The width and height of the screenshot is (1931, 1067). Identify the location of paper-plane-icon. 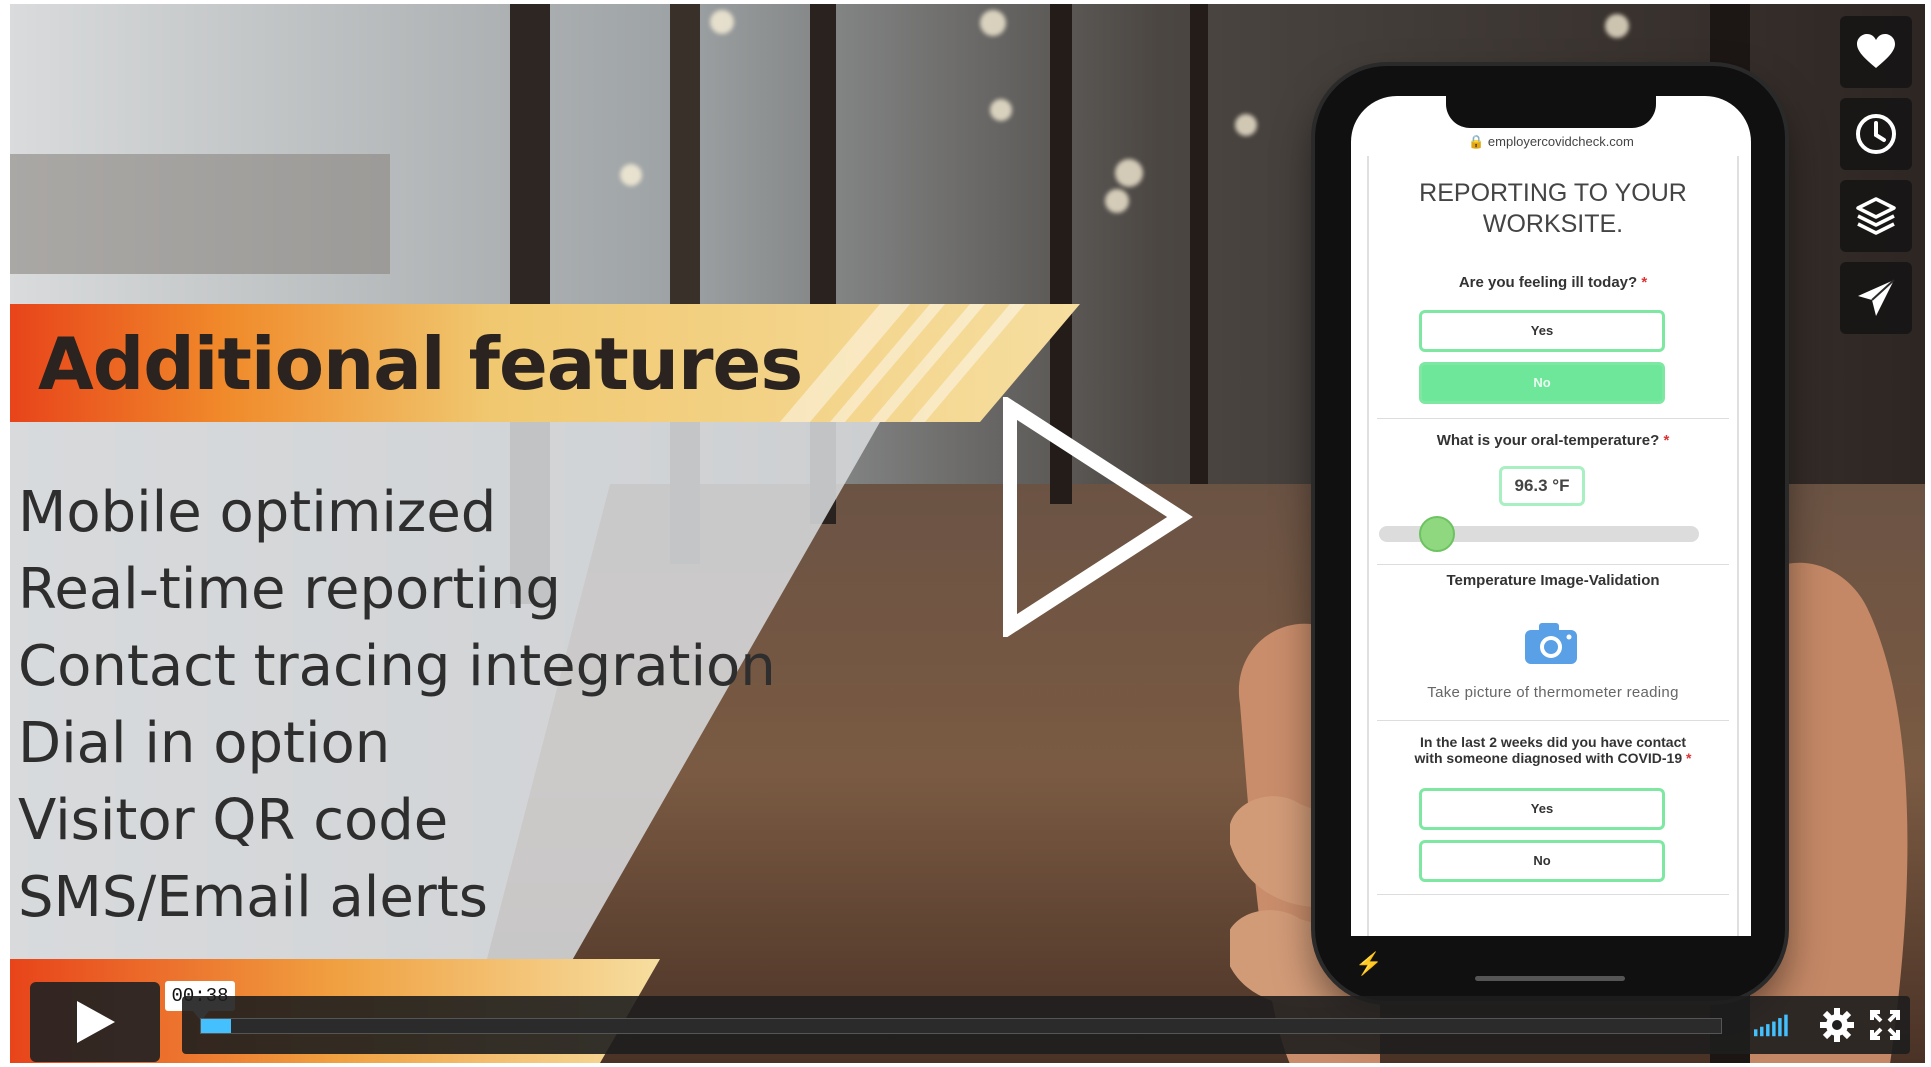
(1876, 297).